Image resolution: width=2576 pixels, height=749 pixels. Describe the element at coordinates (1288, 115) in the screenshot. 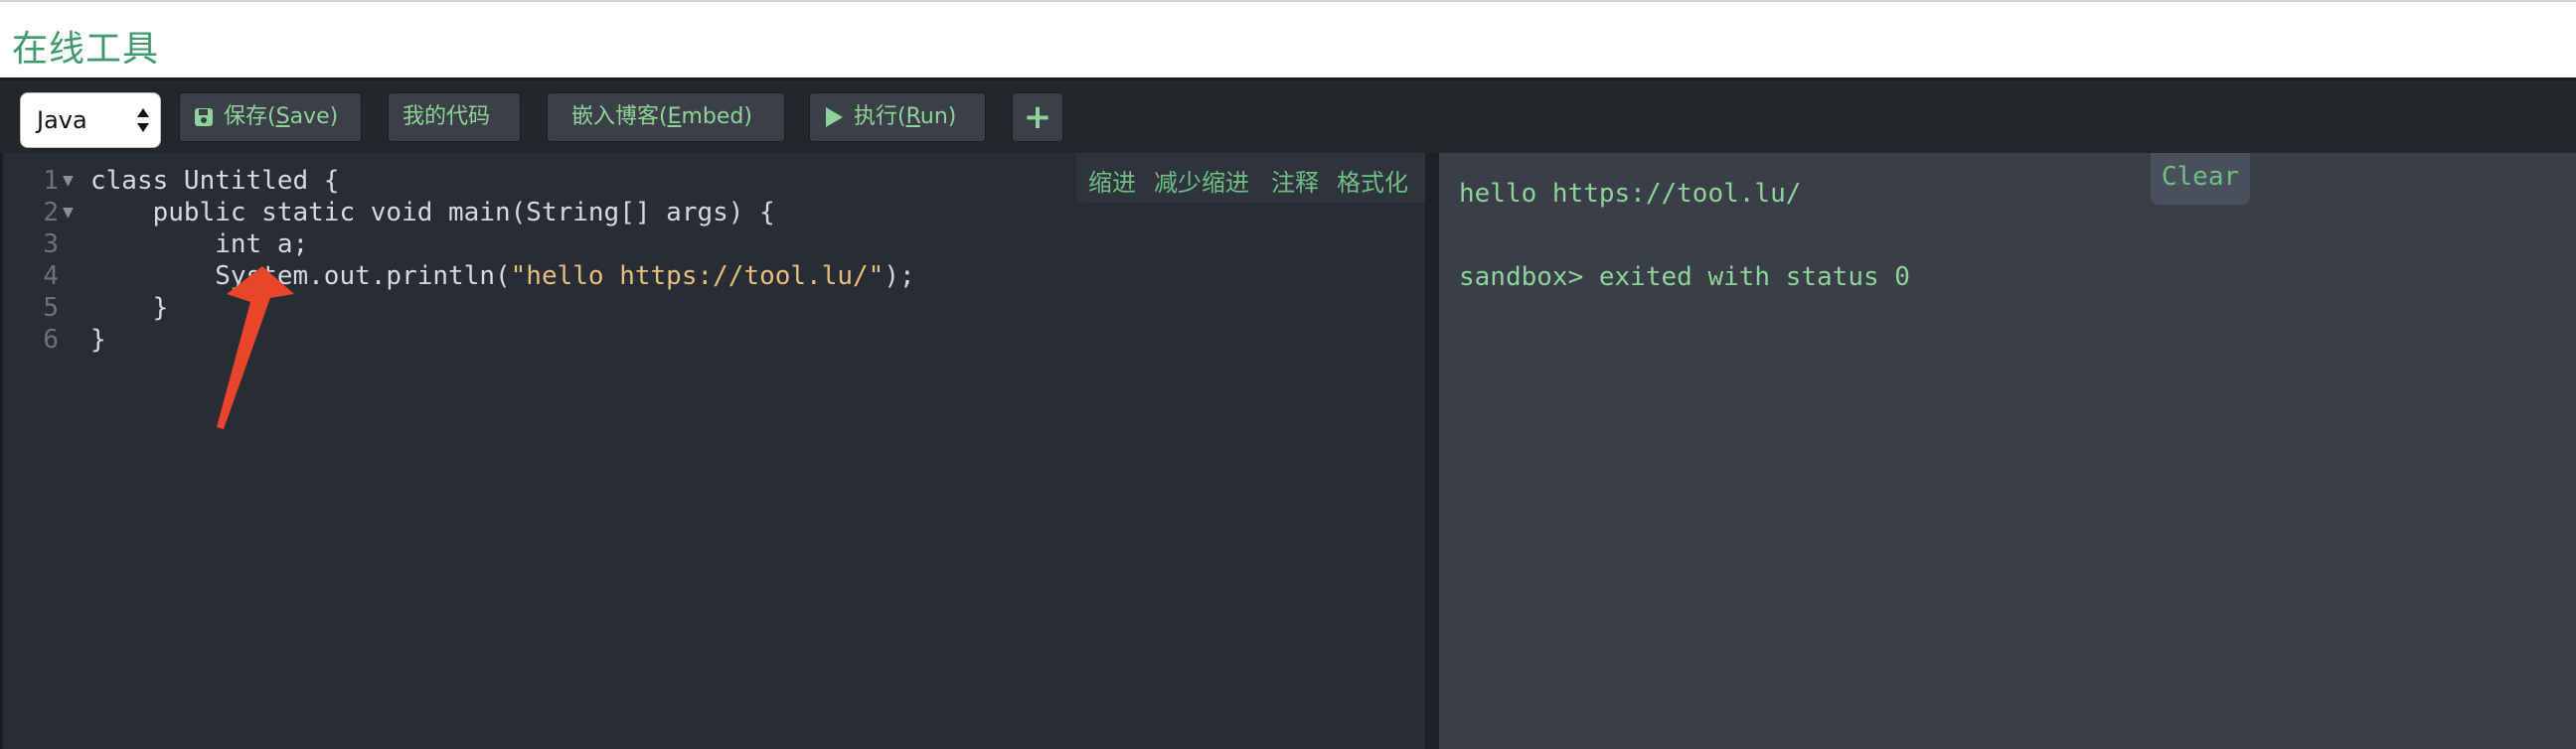

I see `toolbar: Java 保存(Save) 我的代码 嵌入博客(Embed) 执行(Run) +` at that location.